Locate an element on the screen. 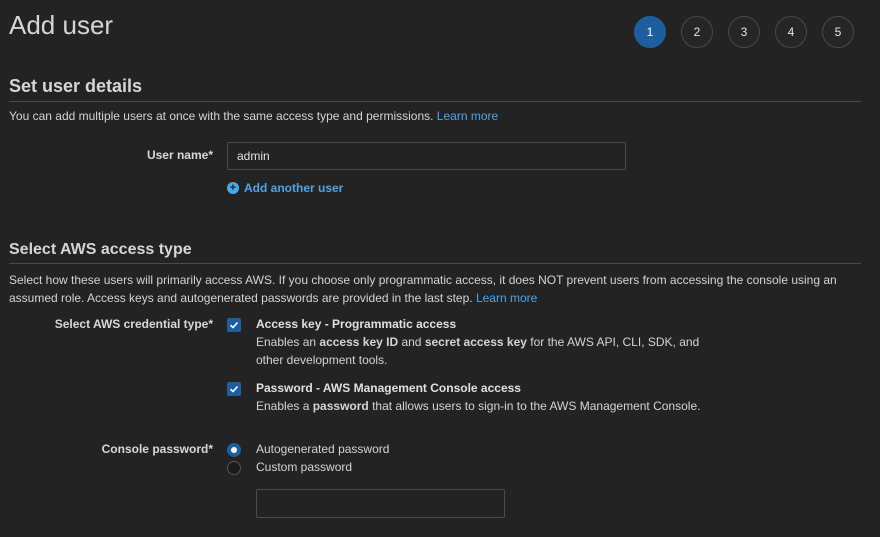  custom-password-radio is located at coordinates (234, 468).